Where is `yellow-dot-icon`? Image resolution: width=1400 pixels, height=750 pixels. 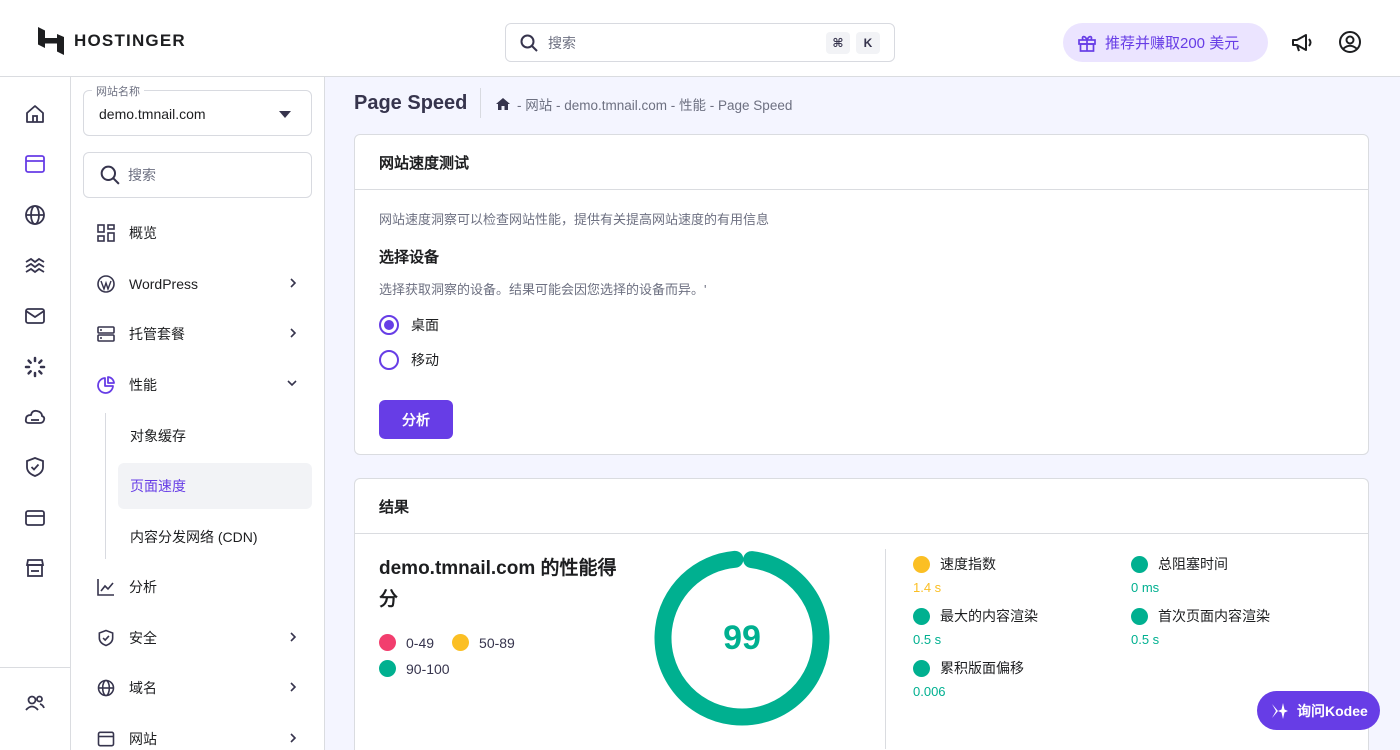 yellow-dot-icon is located at coordinates (461, 642).